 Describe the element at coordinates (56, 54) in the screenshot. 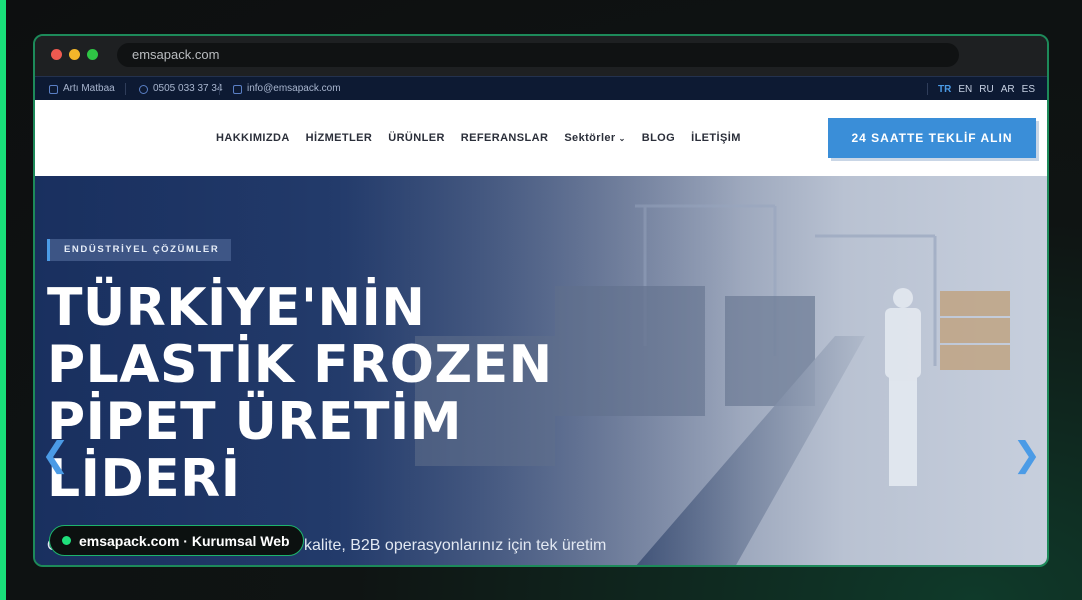

I see `close-window-button` at that location.